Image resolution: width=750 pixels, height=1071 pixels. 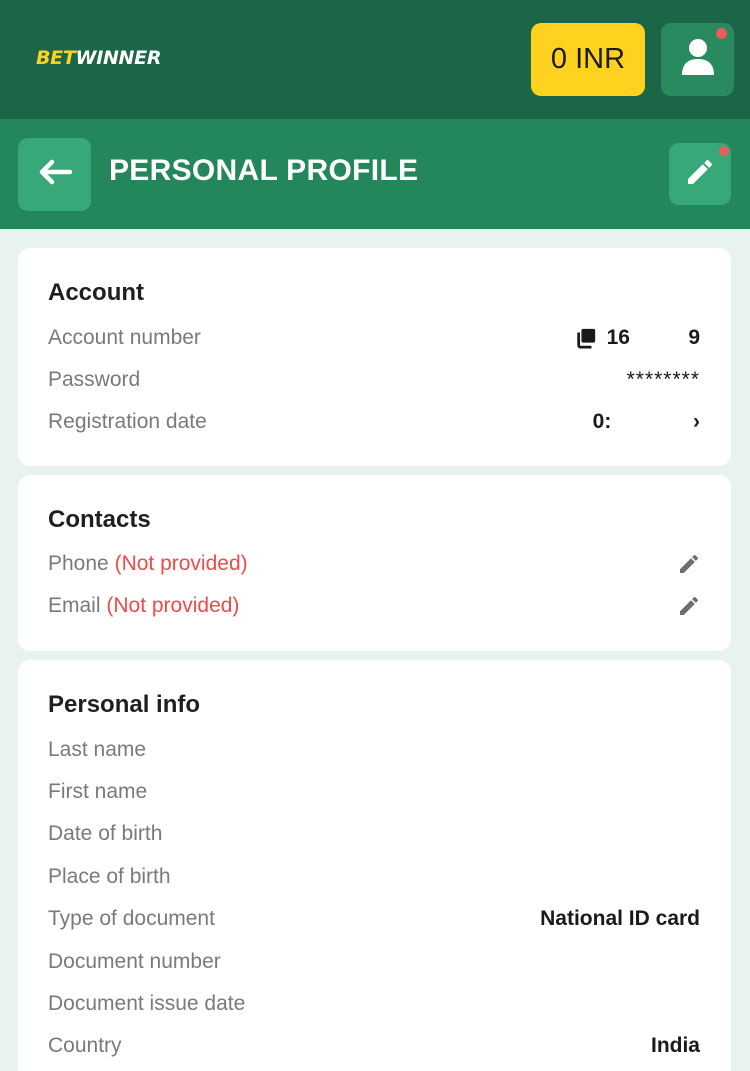 What do you see at coordinates (74, 605) in the screenshot?
I see `email-label: Email` at bounding box center [74, 605].